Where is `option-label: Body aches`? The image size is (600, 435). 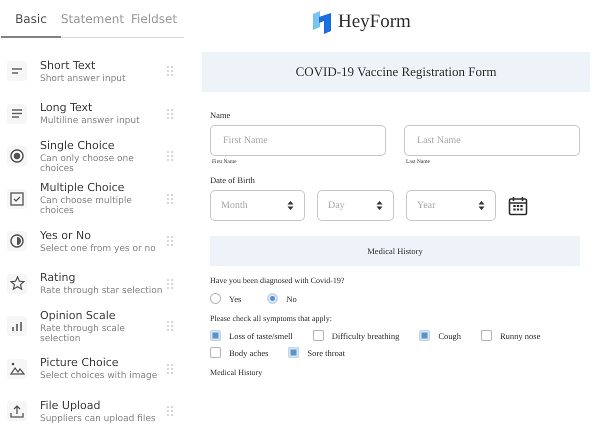
option-label: Body aches is located at coordinates (248, 353).